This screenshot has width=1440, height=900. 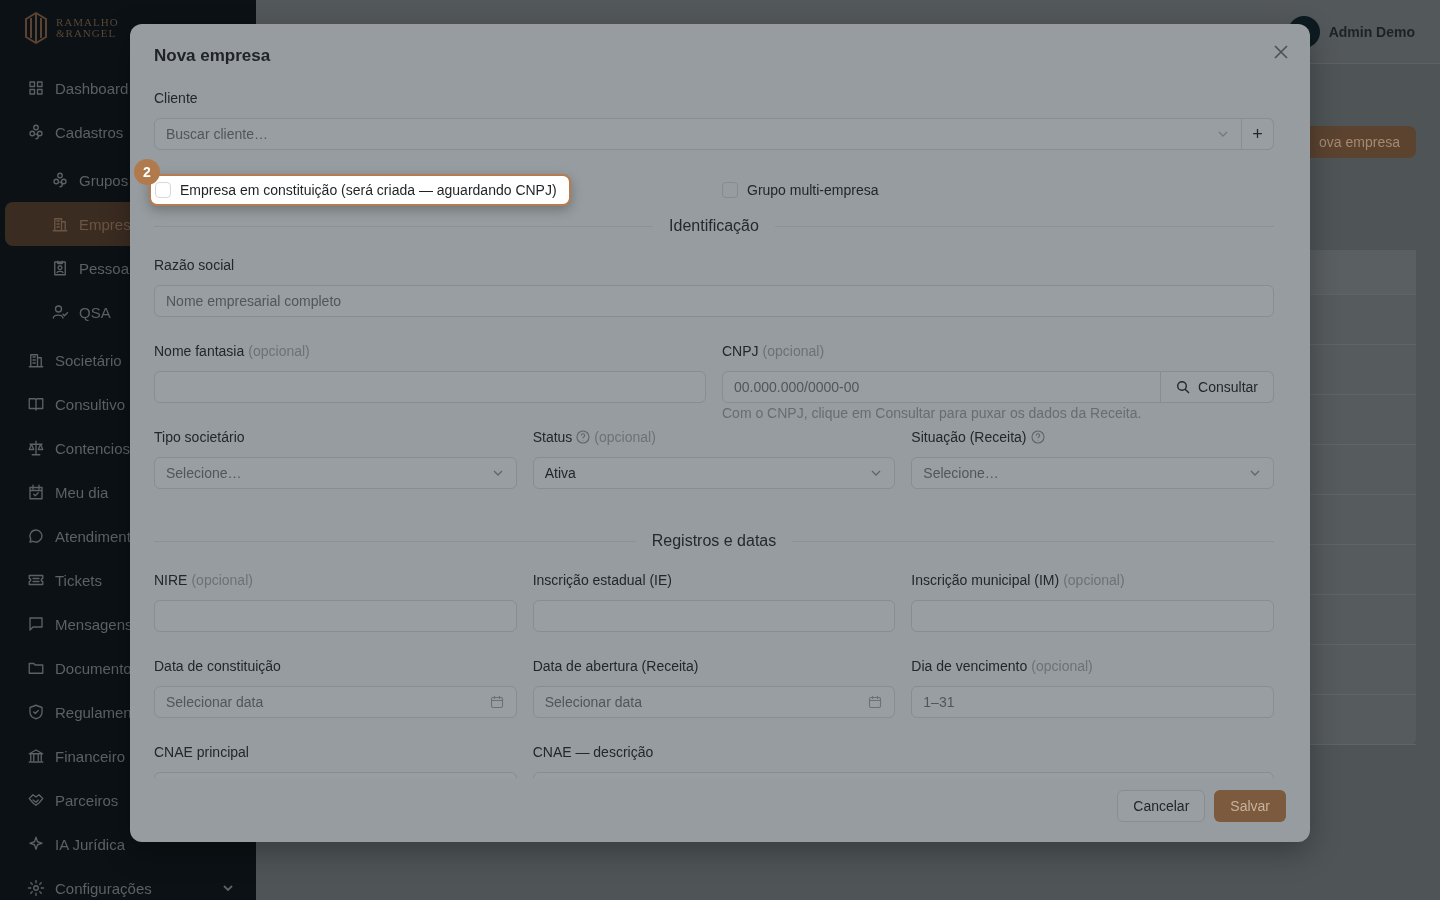 I want to click on field-label: Data de constituição, so click(x=217, y=666).